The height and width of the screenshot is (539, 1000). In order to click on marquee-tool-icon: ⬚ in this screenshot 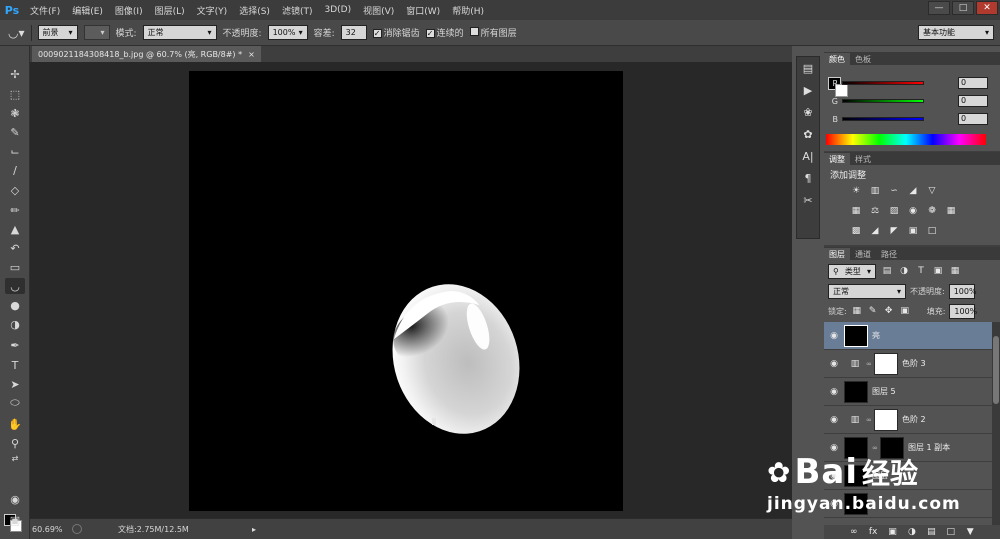, I will do `click(15, 94)`.